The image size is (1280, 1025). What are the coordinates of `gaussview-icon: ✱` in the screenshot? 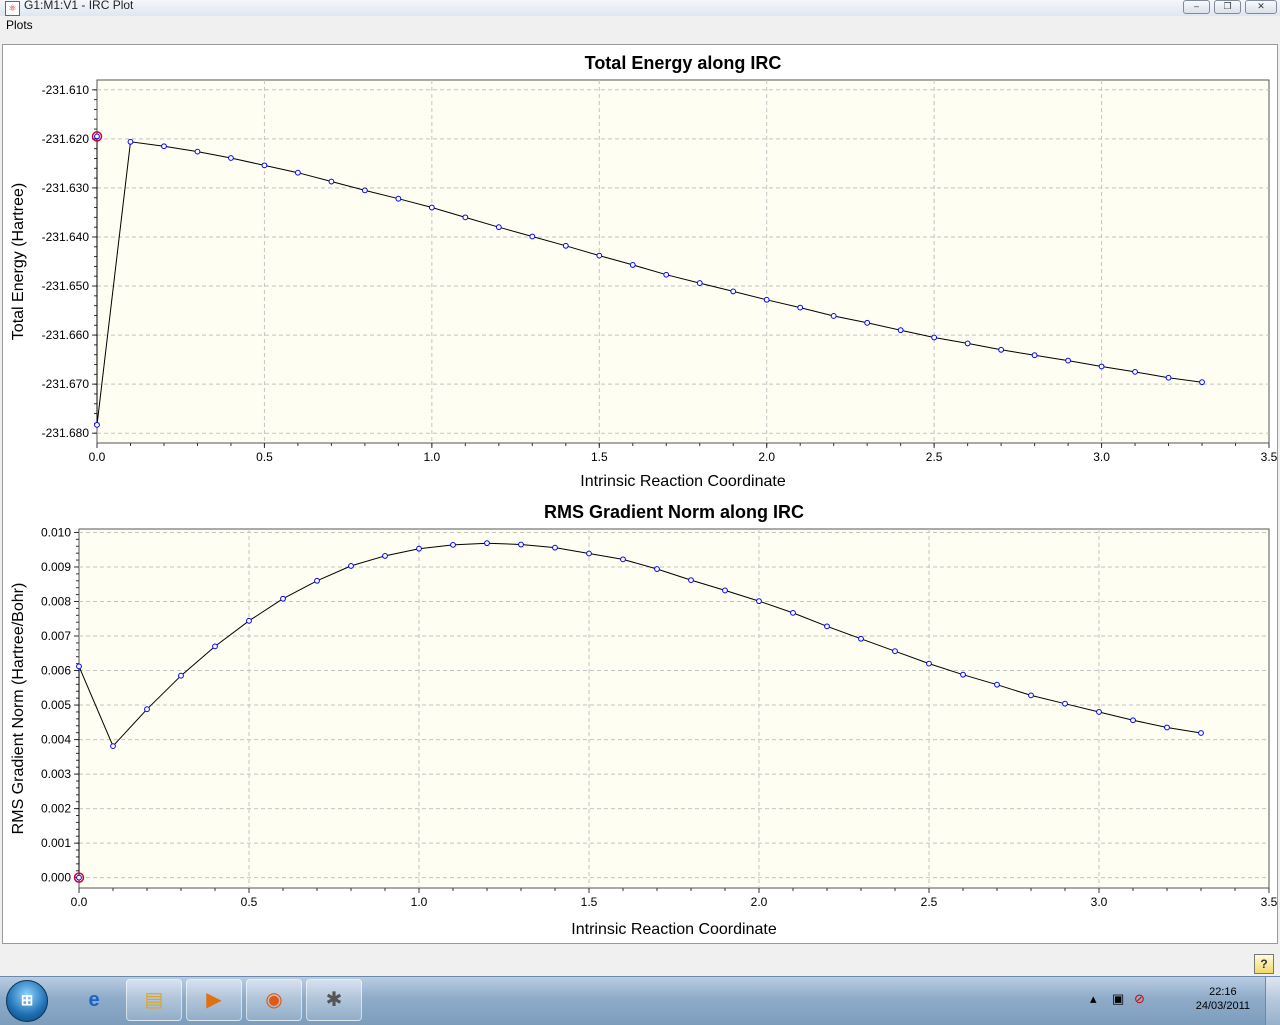 It's located at (334, 1000).